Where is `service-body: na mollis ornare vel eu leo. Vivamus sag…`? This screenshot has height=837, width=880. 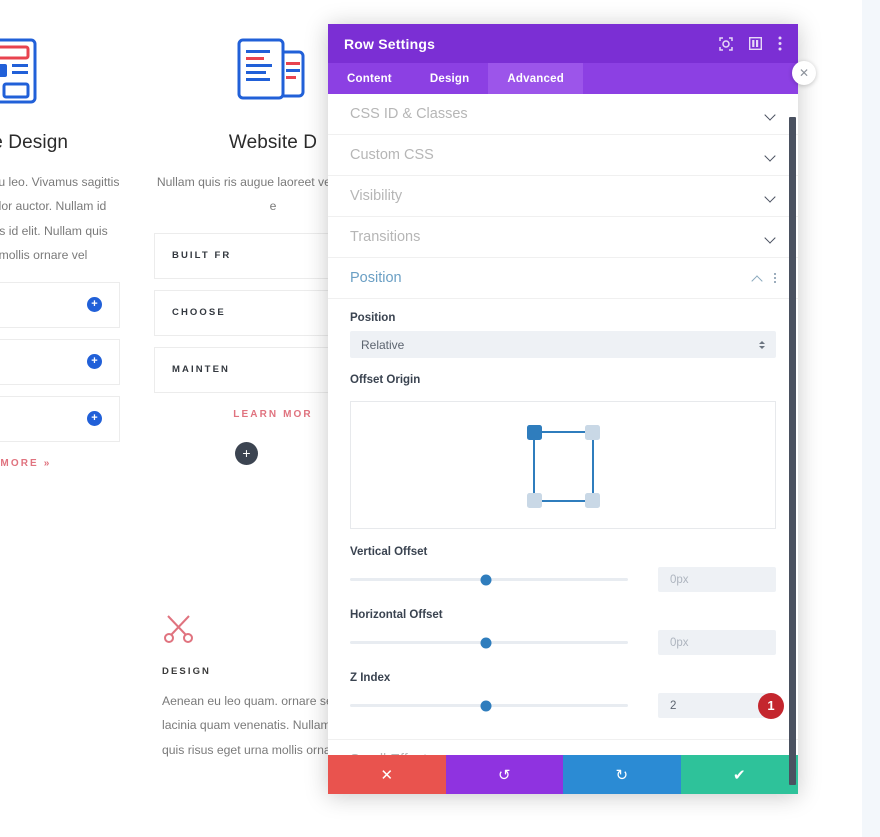 service-body: na mollis ornare vel eu leo. Vivamus sag… is located at coordinates (60, 219).